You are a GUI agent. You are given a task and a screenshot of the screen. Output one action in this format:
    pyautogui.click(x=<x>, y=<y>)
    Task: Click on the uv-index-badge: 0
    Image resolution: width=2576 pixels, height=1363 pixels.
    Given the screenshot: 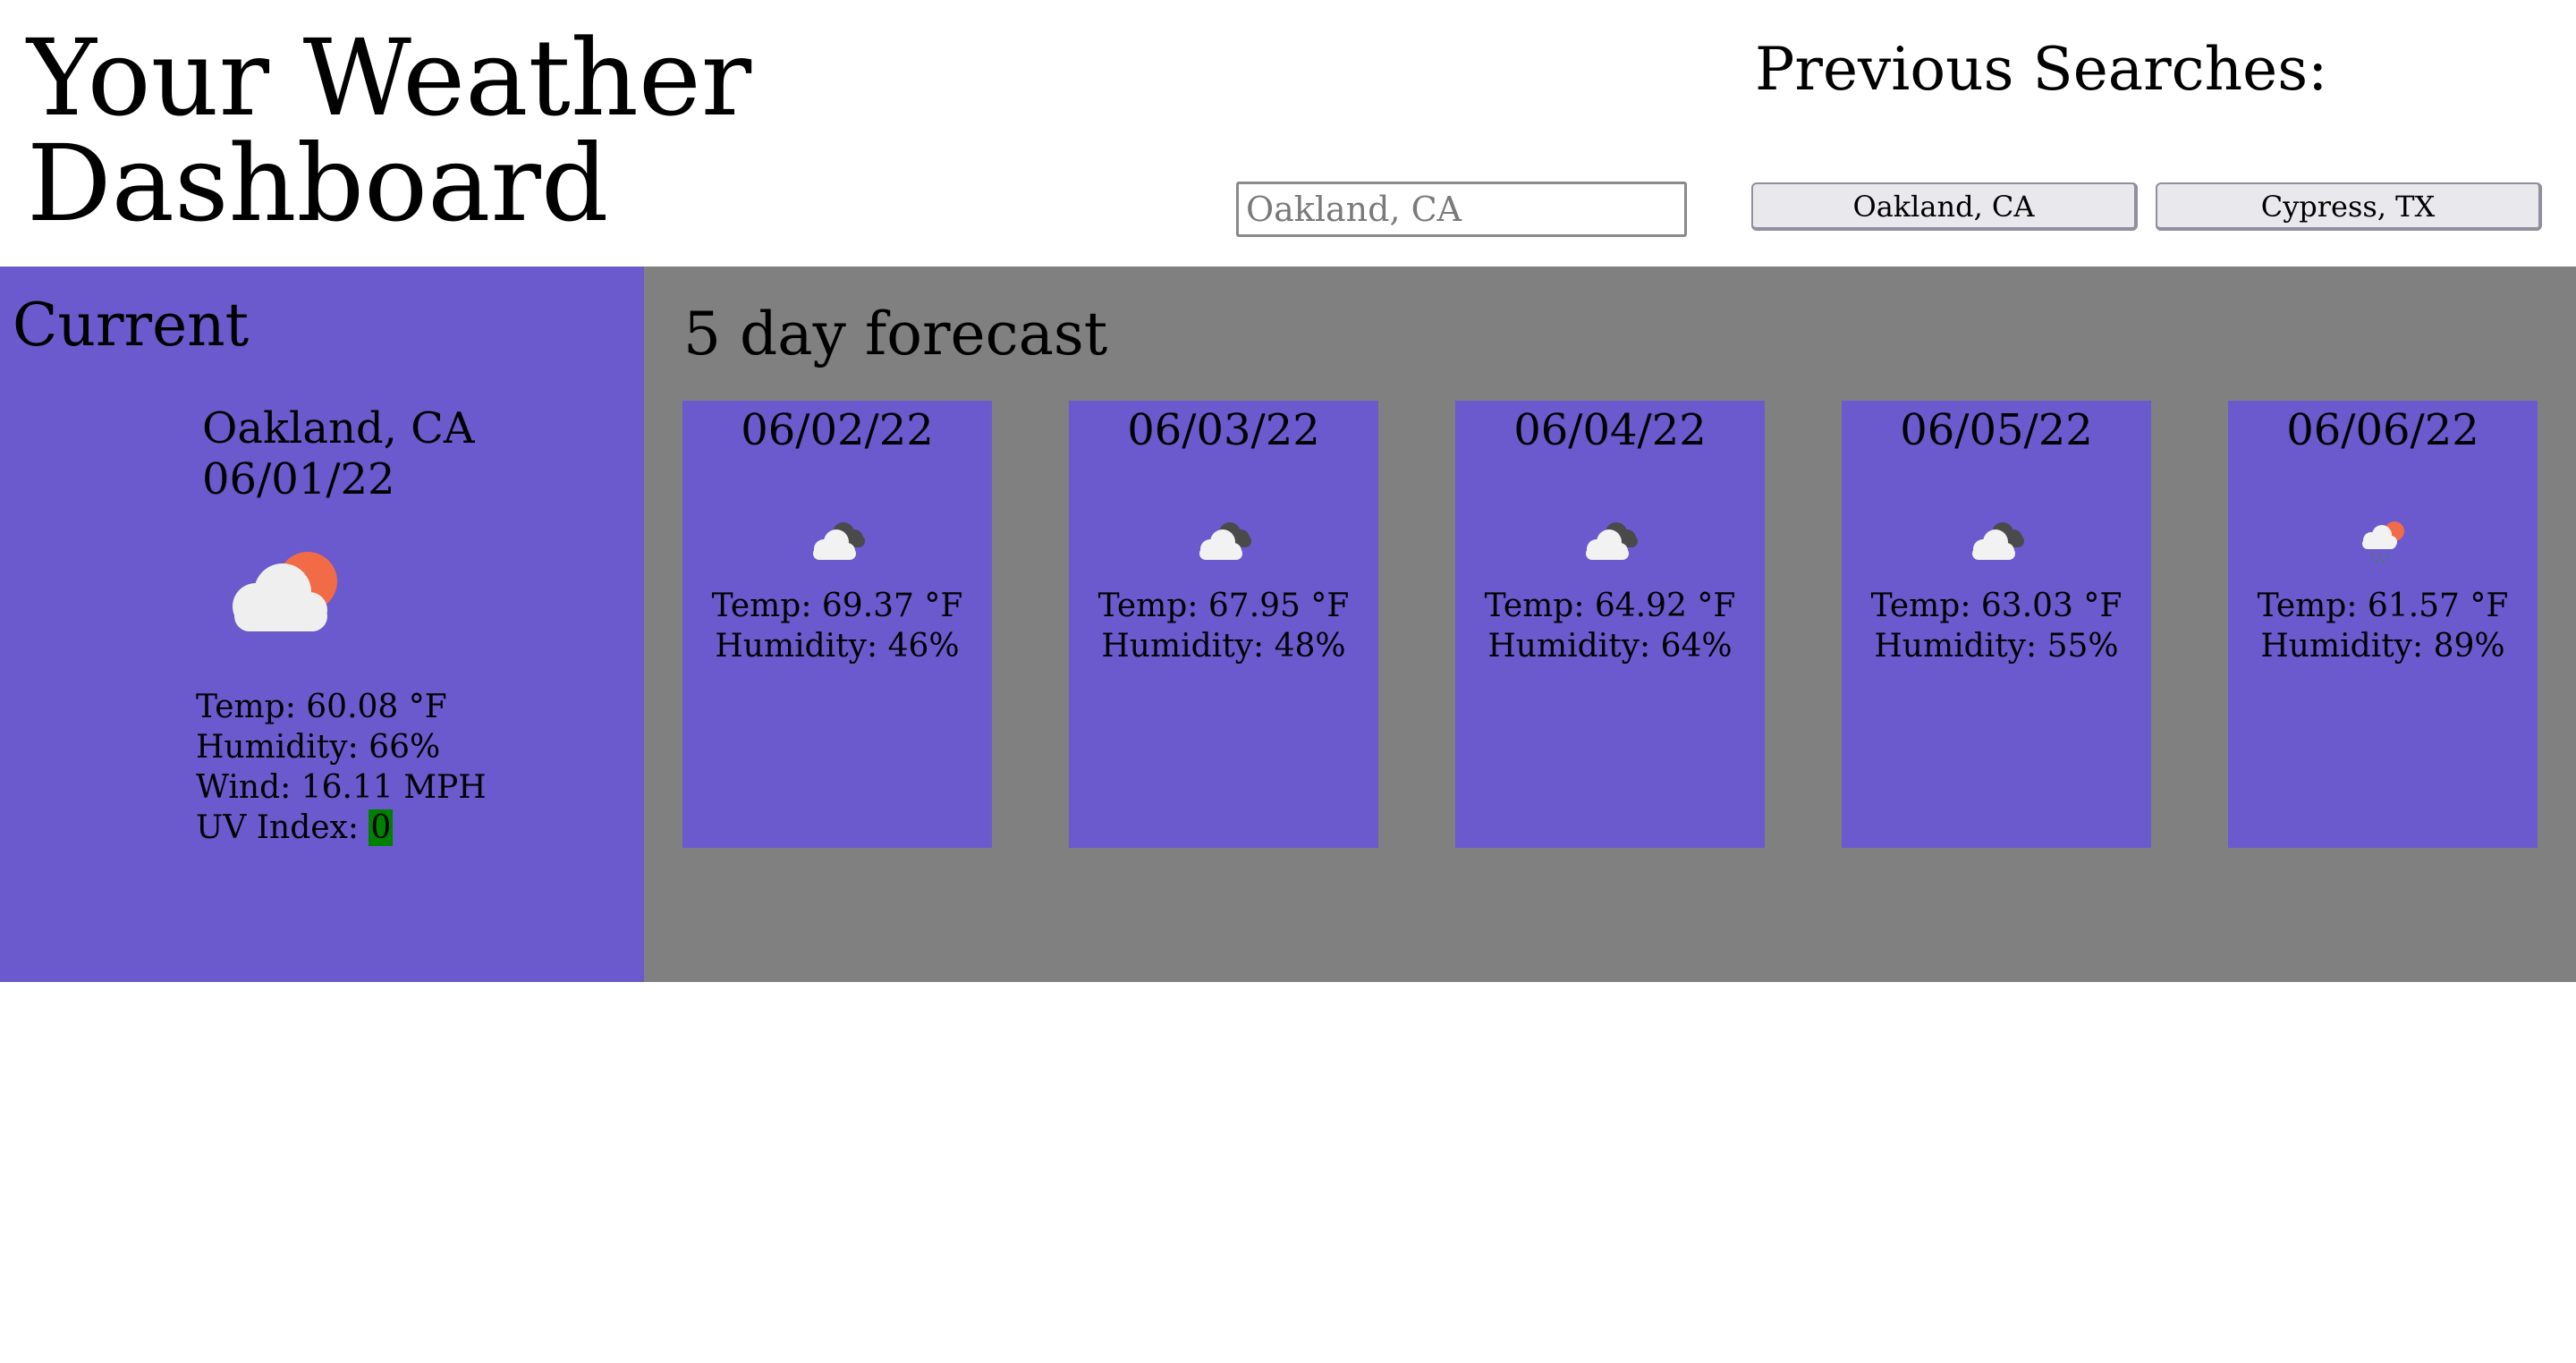 What is the action you would take?
    pyautogui.click(x=381, y=828)
    